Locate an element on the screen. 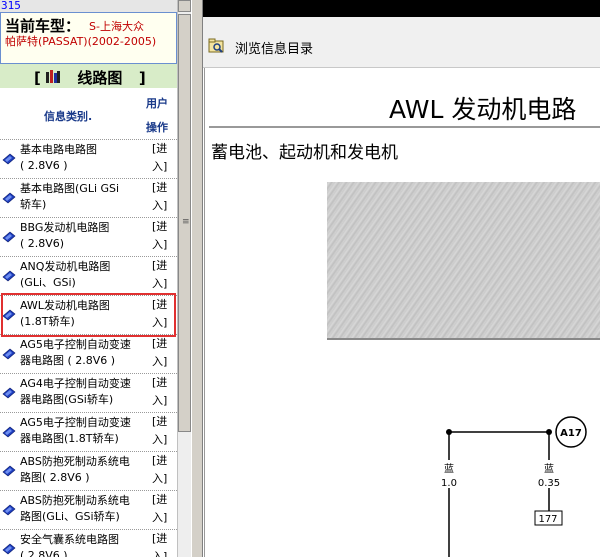 The height and width of the screenshot is (557, 600). category-row: ABS防抱死制动系统电 路图( 2.8V6 ) [进 入] is located at coordinates (88, 471).